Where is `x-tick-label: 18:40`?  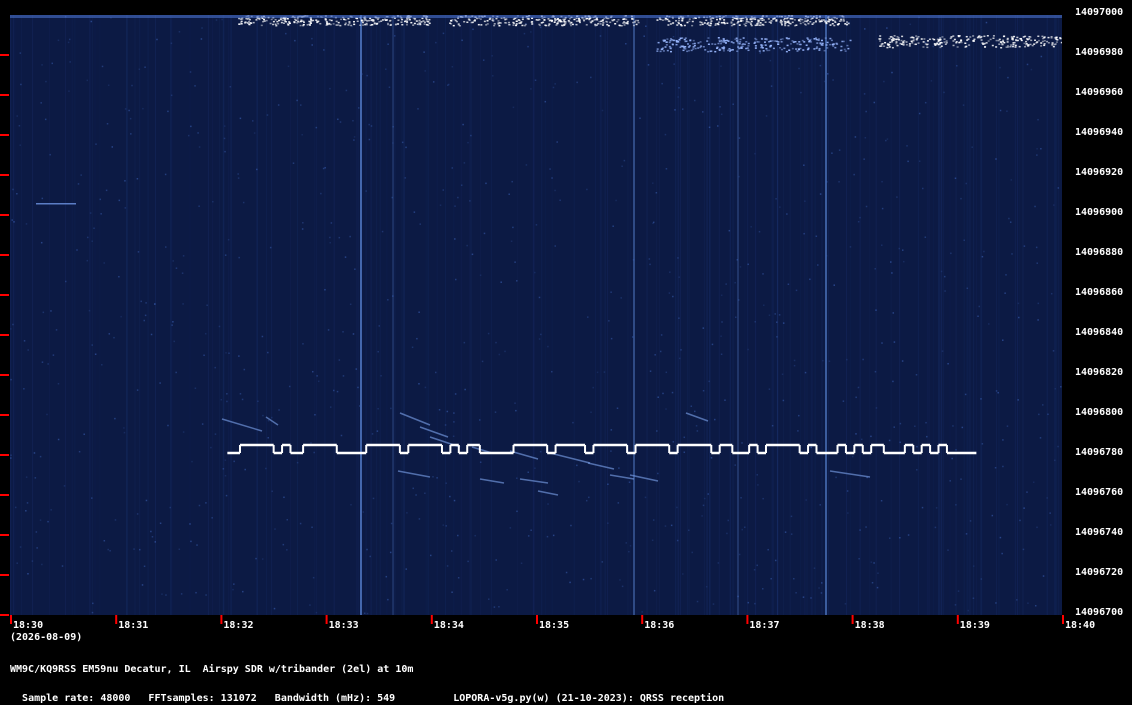 x-tick-label: 18:40 is located at coordinates (1080, 626).